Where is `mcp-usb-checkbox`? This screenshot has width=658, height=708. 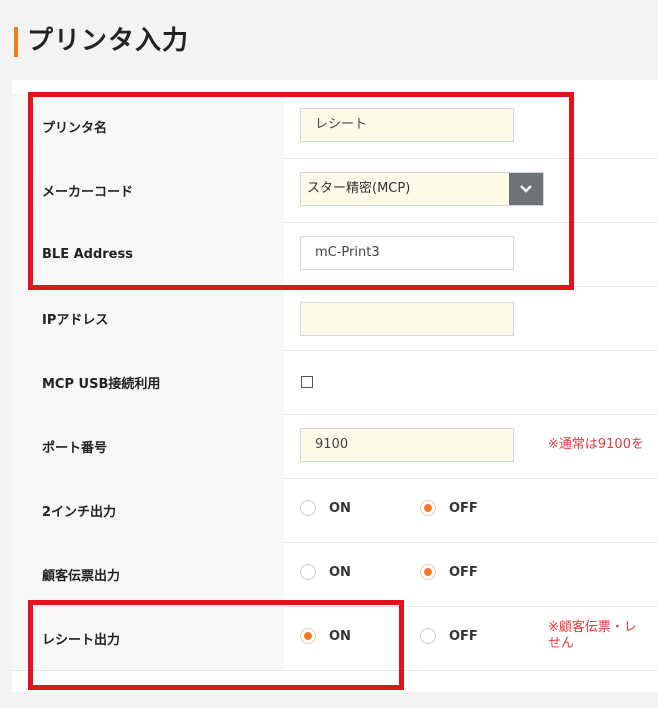
mcp-usb-checkbox is located at coordinates (307, 382).